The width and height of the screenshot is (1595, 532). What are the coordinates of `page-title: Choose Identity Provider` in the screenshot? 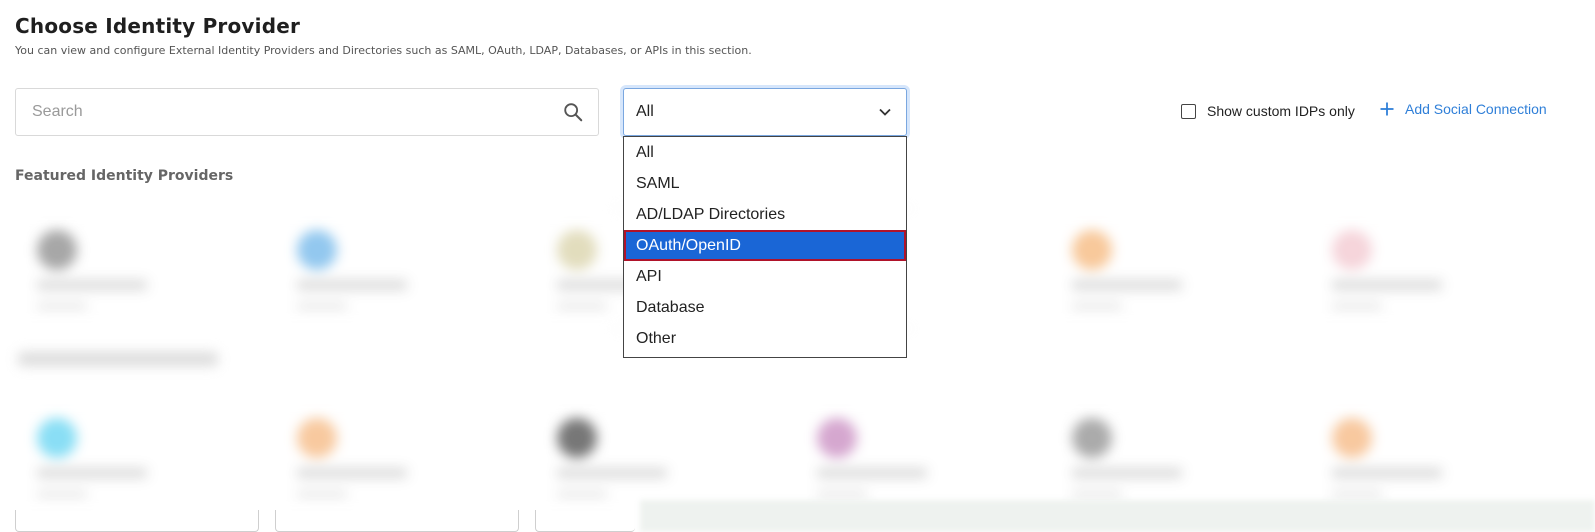 It's located at (158, 26).